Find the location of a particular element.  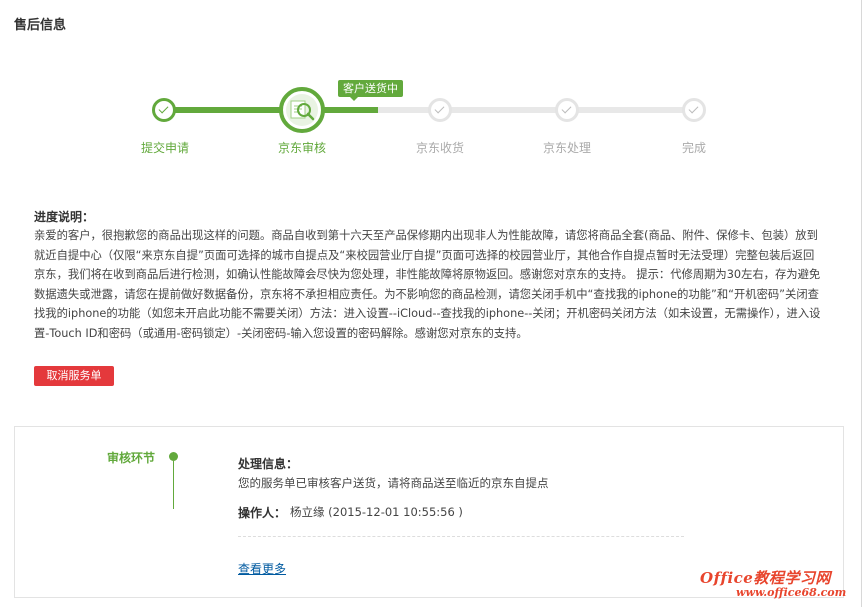

progress-track-done is located at coordinates (276, 110).